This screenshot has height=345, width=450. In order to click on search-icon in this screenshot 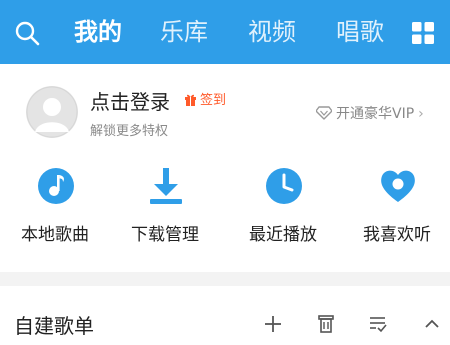, I will do `click(27, 33)`.